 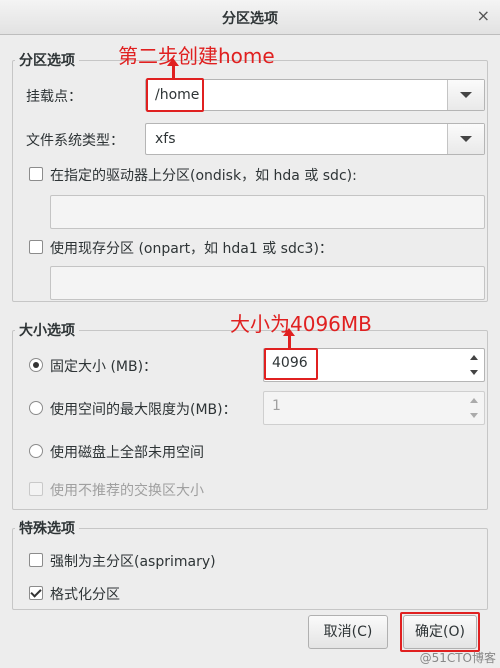 I want to click on annotation-box-ok, so click(x=440, y=632).